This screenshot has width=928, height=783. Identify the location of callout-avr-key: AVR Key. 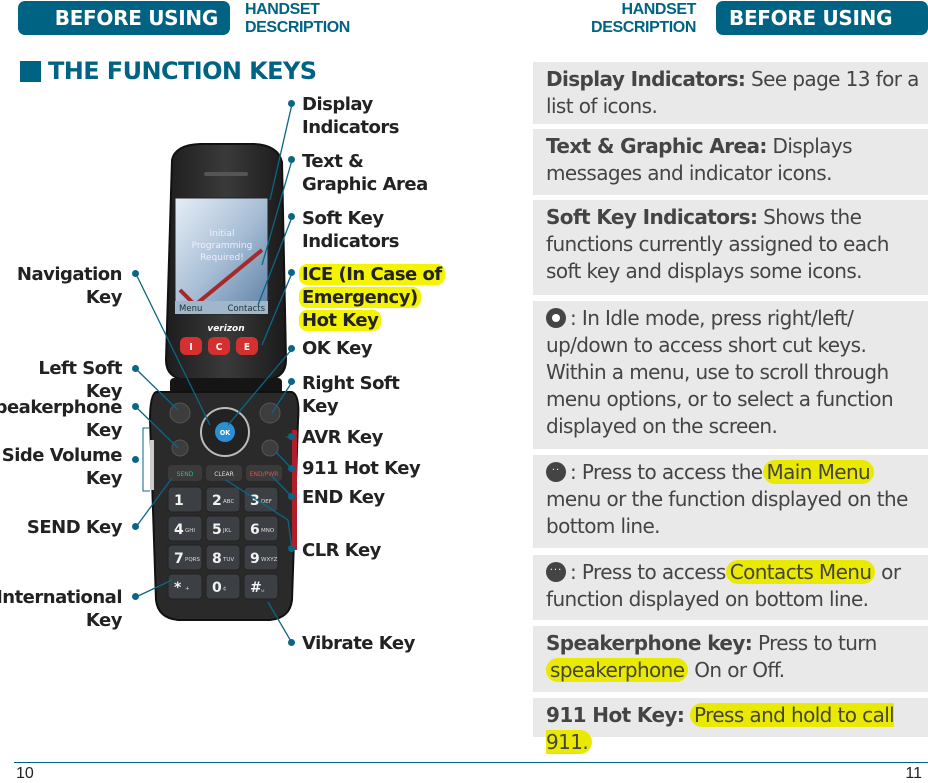
(342, 437).